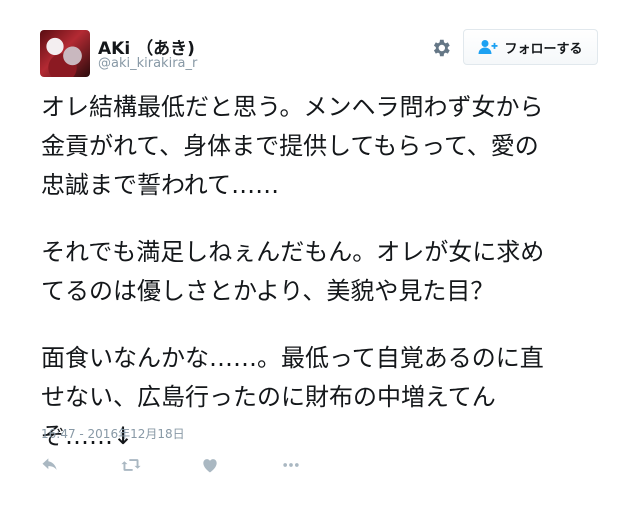 This screenshot has width=639, height=507. What do you see at coordinates (291, 466) in the screenshot?
I see `more-icon` at bounding box center [291, 466].